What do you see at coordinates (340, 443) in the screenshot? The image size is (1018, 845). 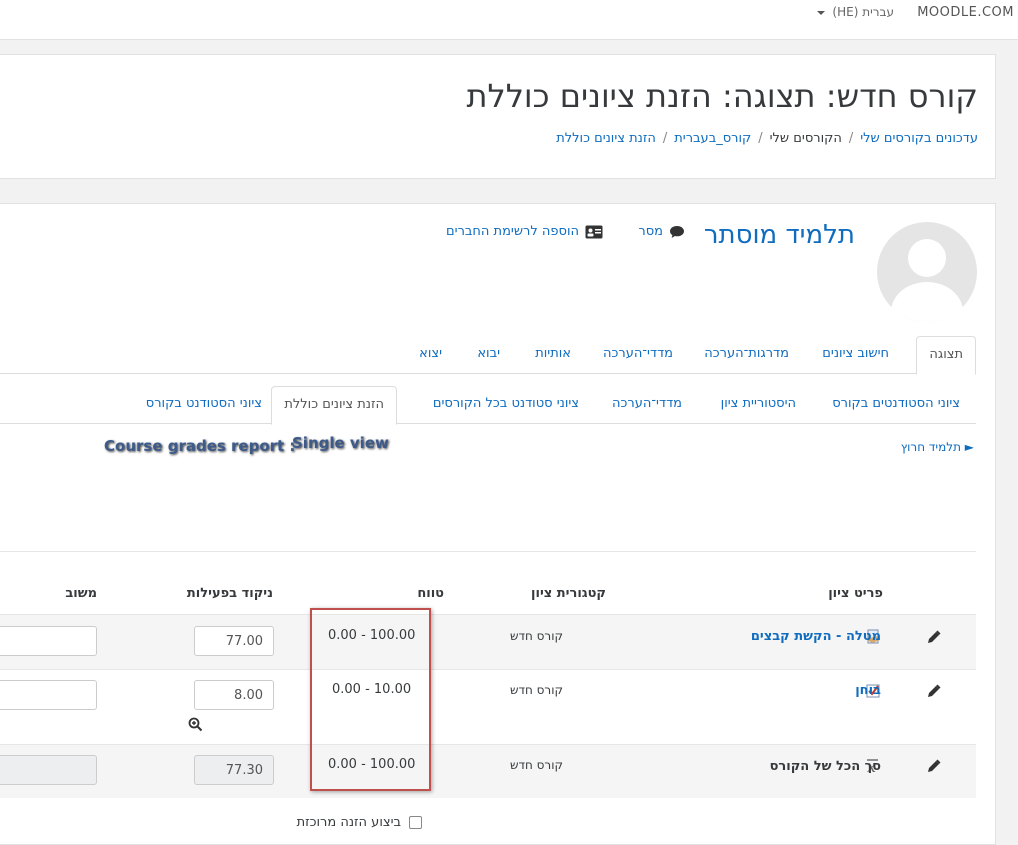 I see `annotation-single-view: Single view` at bounding box center [340, 443].